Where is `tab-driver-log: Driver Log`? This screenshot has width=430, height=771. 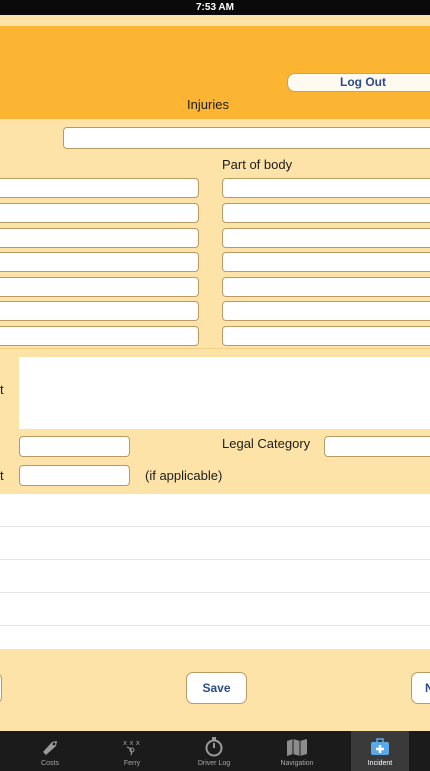
tab-driver-log: Driver Log is located at coordinates (214, 751).